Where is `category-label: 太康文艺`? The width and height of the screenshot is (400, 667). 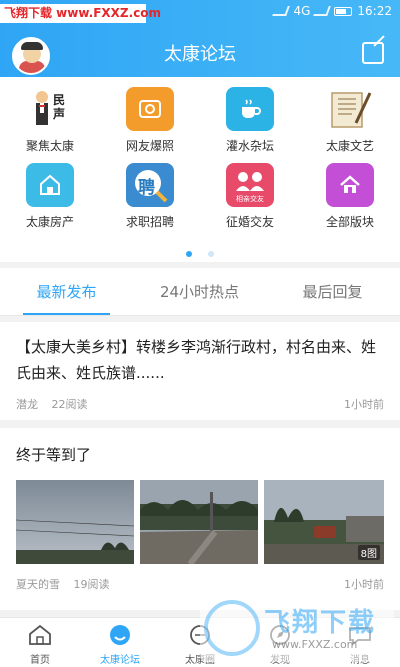 category-label: 太康文艺 is located at coordinates (349, 146).